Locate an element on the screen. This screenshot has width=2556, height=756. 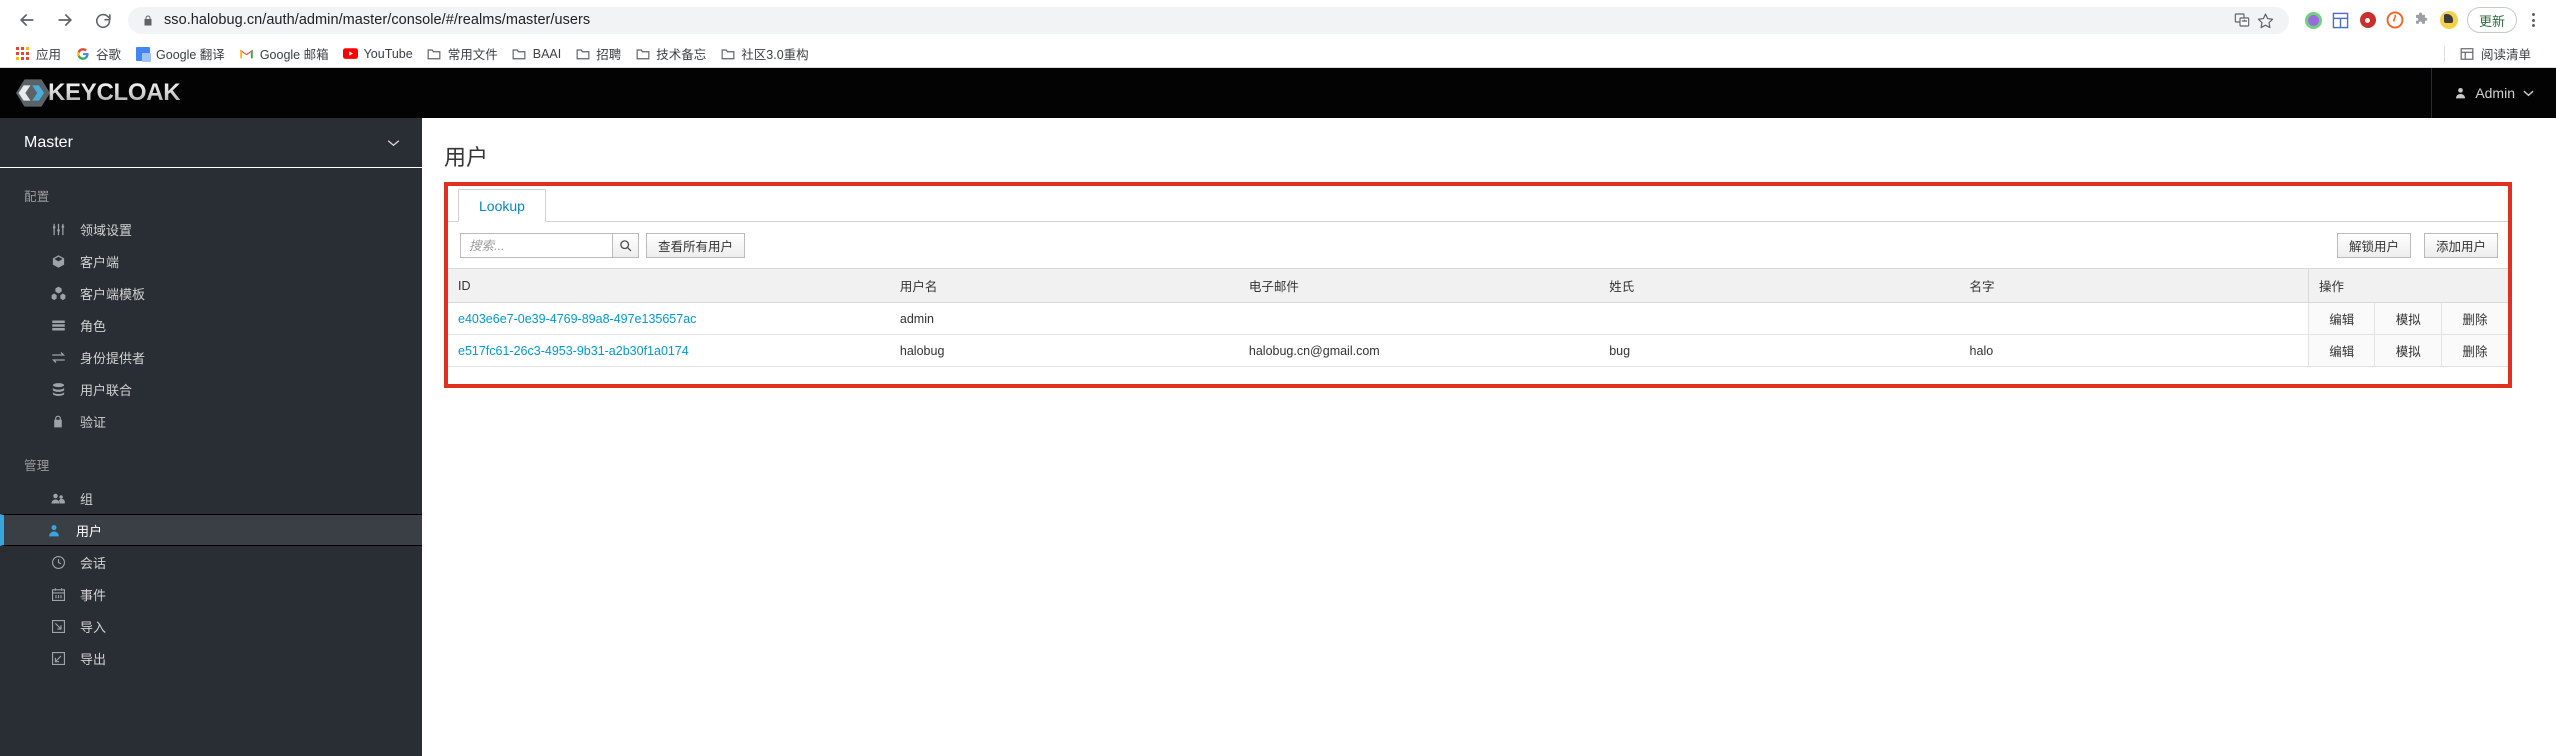
bookmark-label: 应用 is located at coordinates (49, 55).